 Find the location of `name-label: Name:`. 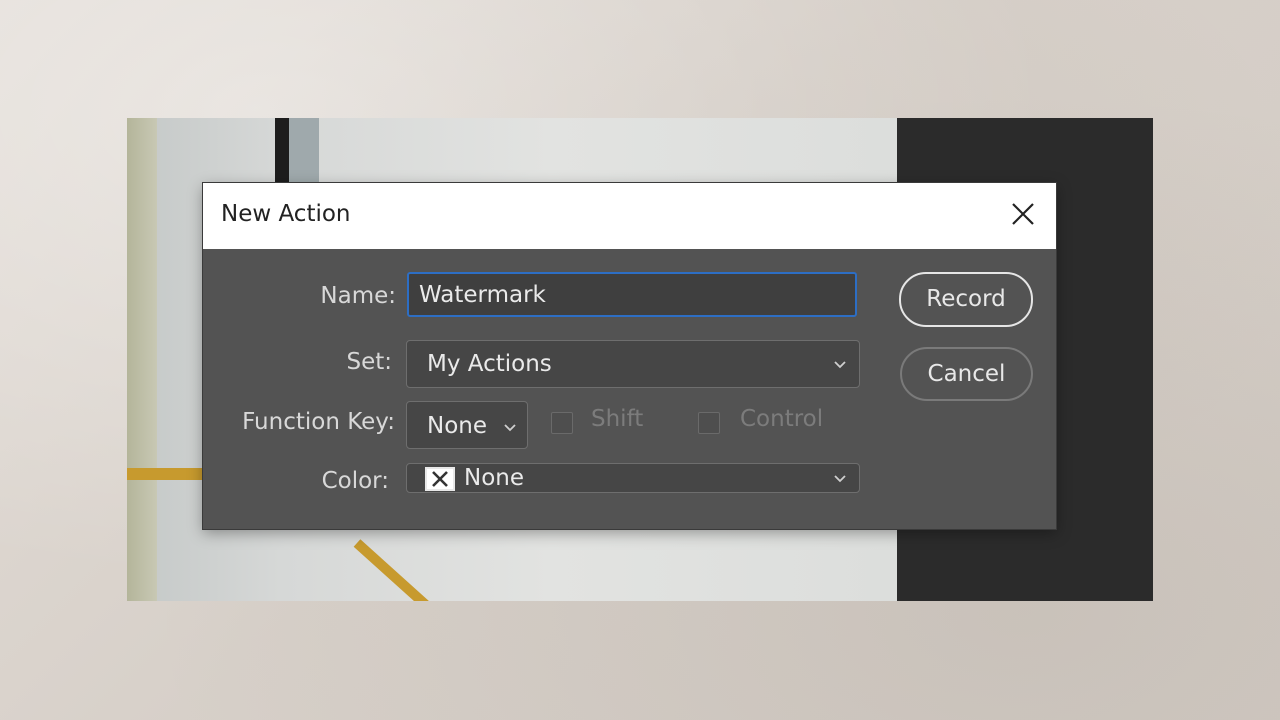

name-label: Name: is located at coordinates (358, 296).